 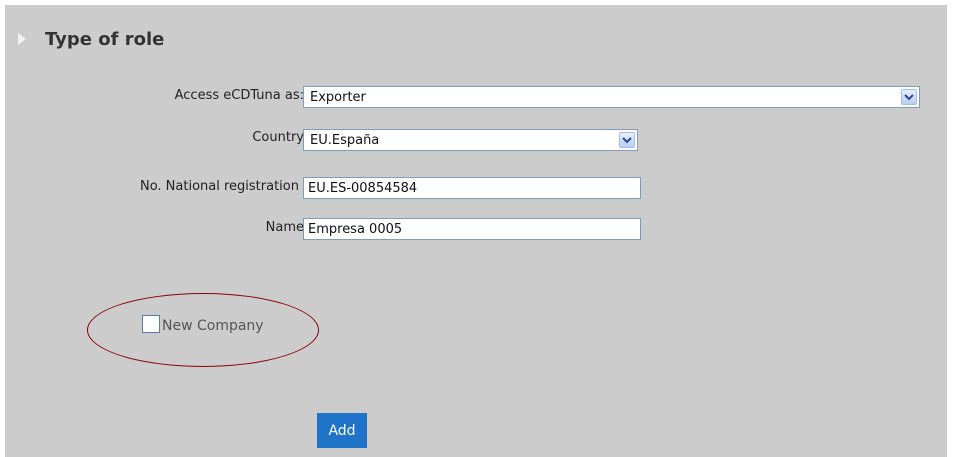 I want to click on new-company-label: New Company, so click(x=213, y=326).